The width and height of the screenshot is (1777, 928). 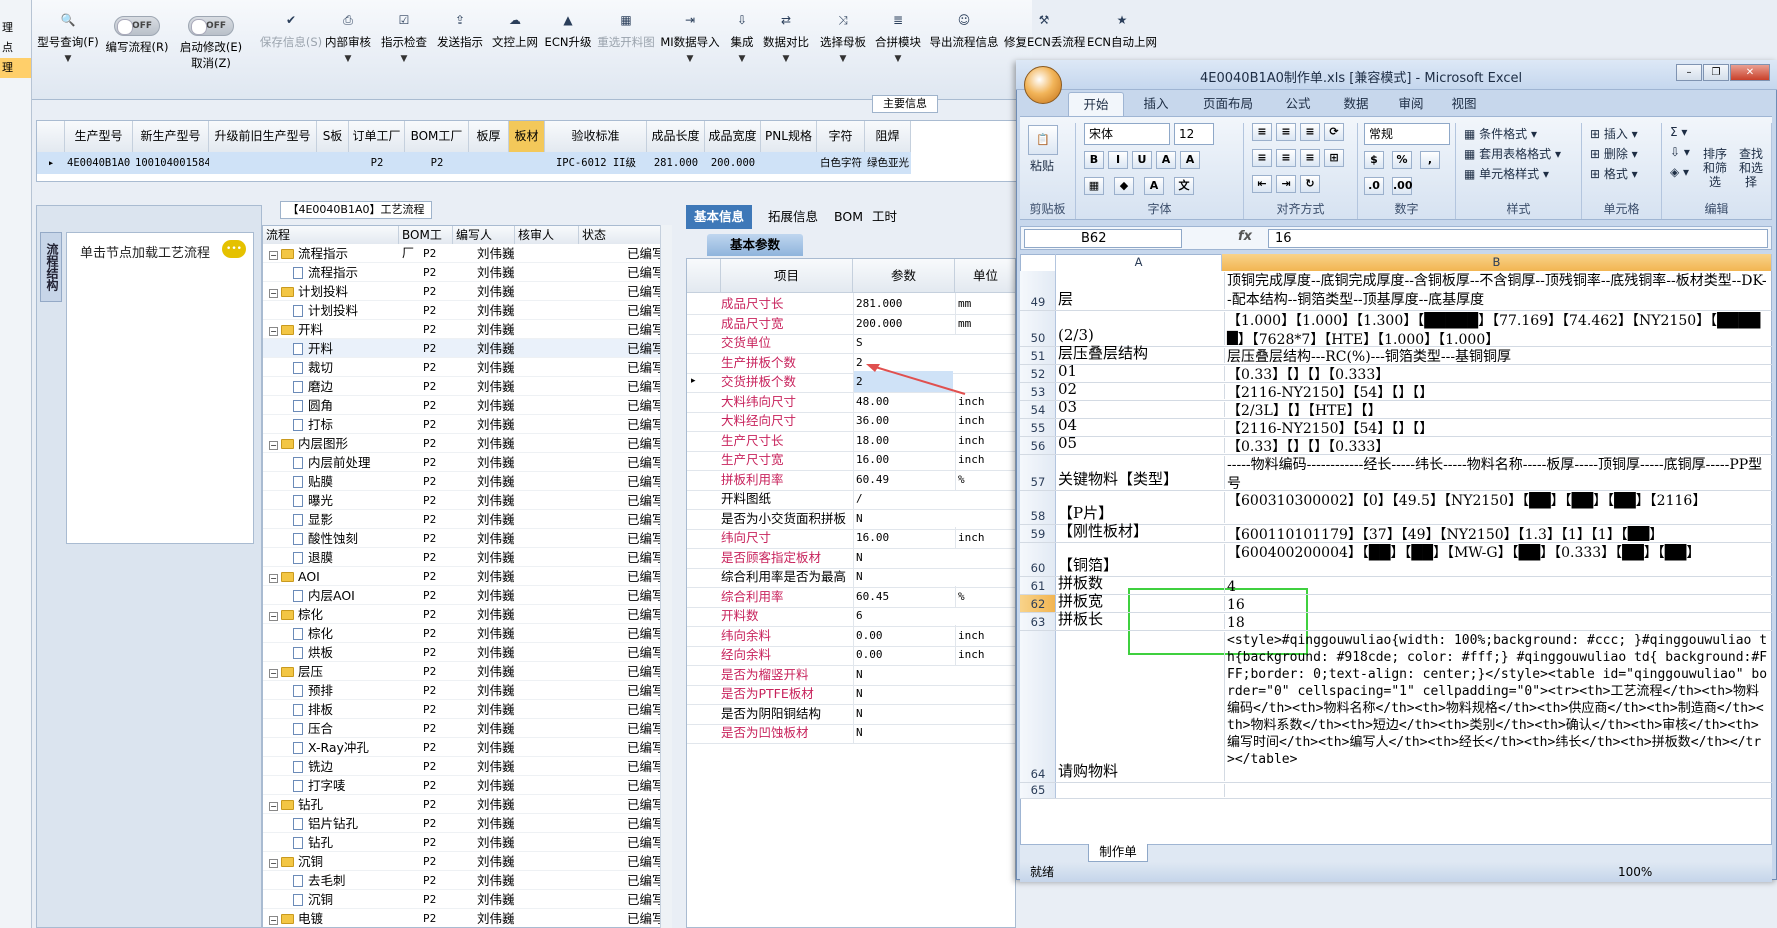 I want to click on excel-tab: 审阅, so click(x=1411, y=104).